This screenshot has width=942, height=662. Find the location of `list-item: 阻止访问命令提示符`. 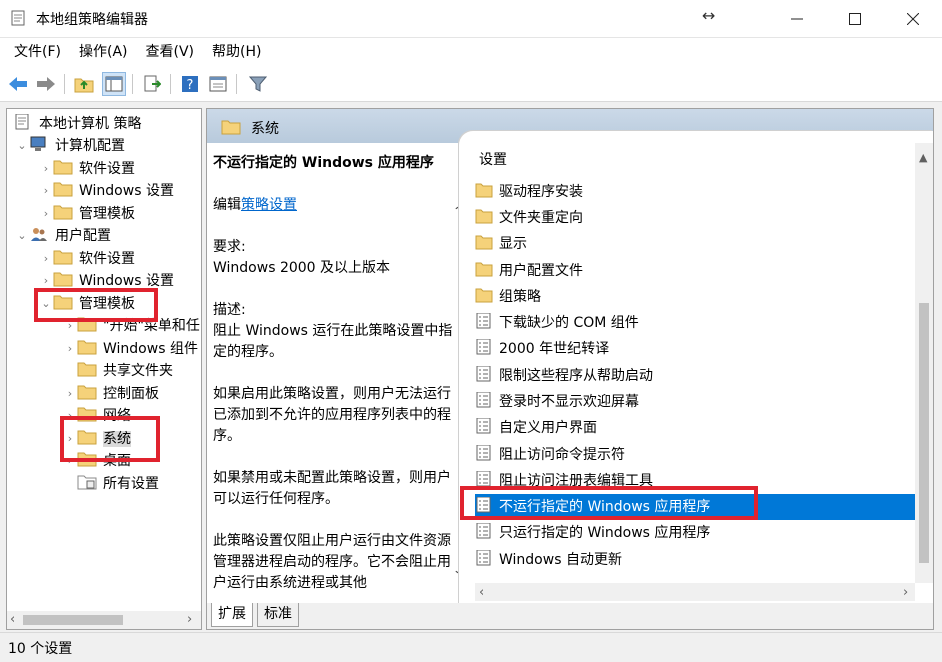

list-item: 阻止访问命令提示符 is located at coordinates (695, 455).